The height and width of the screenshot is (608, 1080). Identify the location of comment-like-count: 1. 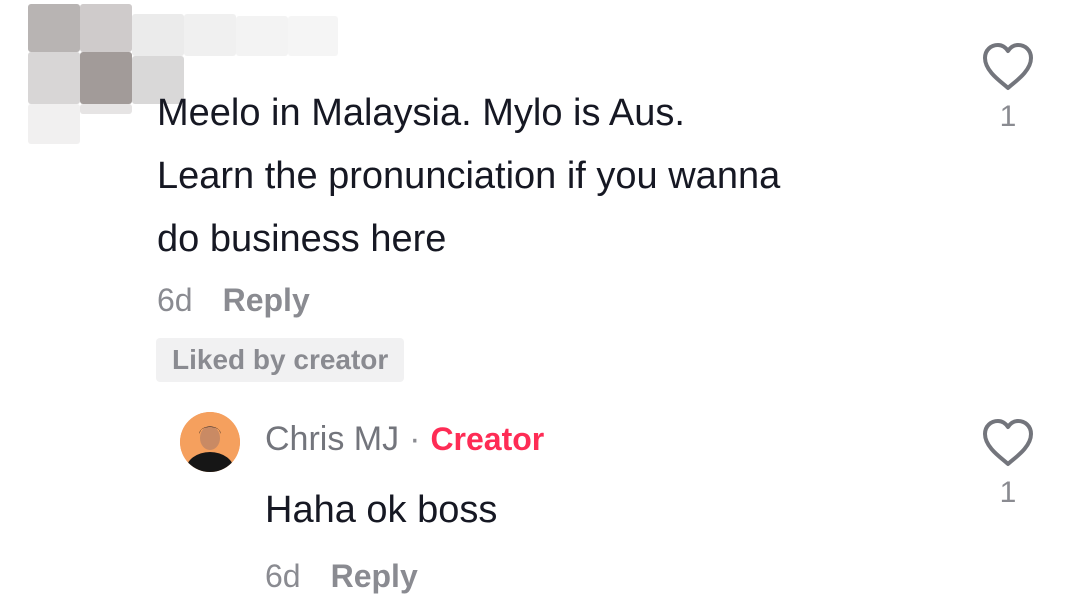
(1008, 116).